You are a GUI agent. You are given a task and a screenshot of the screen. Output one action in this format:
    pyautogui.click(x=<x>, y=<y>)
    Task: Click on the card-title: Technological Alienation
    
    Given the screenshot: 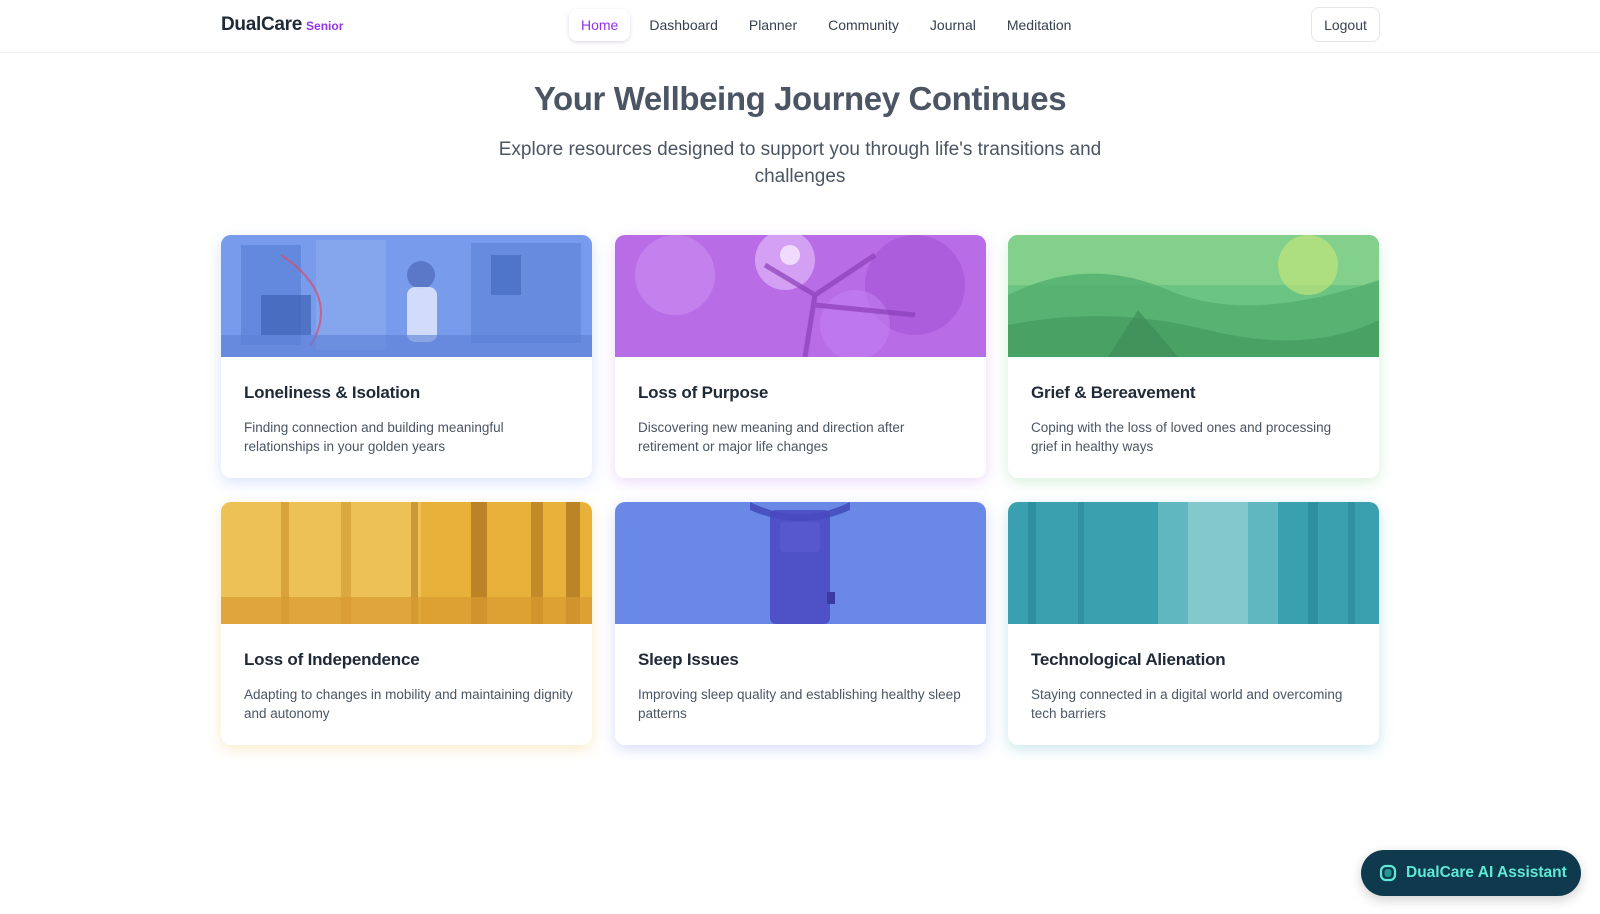 What is the action you would take?
    pyautogui.click(x=1128, y=659)
    